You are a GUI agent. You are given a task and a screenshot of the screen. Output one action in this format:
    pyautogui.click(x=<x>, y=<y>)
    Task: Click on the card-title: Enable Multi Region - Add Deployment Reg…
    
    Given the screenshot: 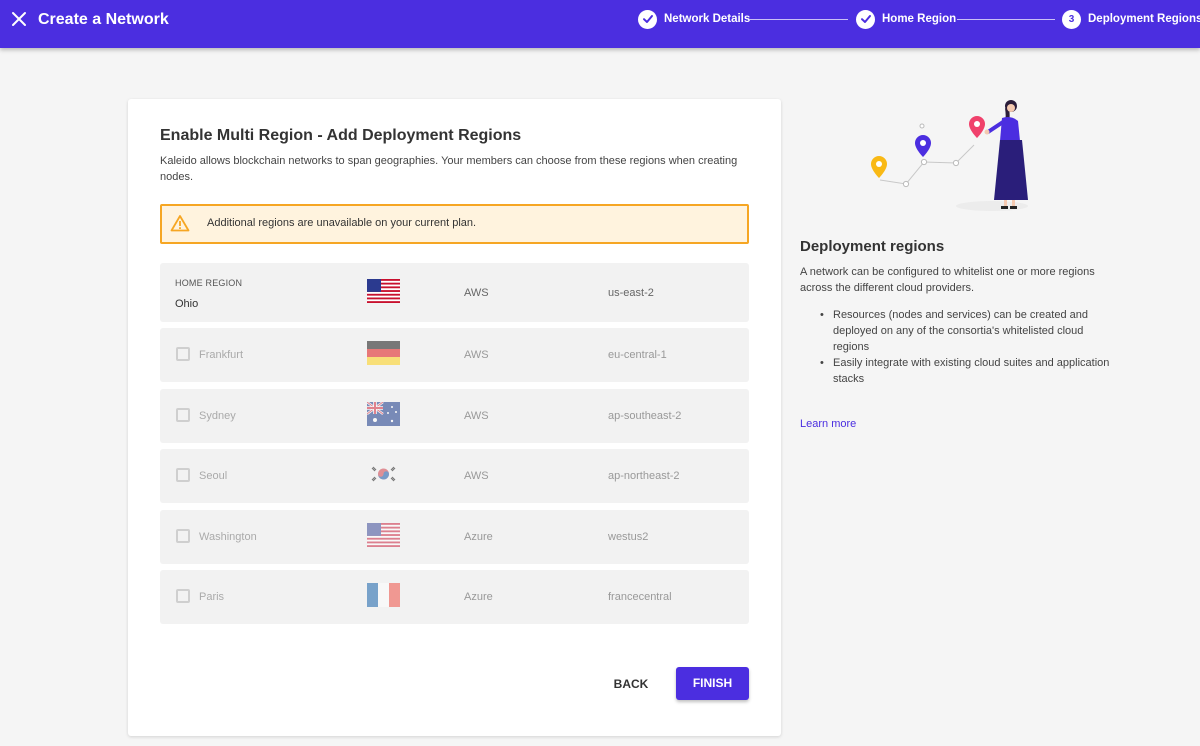 What is the action you would take?
    pyautogui.click(x=341, y=135)
    